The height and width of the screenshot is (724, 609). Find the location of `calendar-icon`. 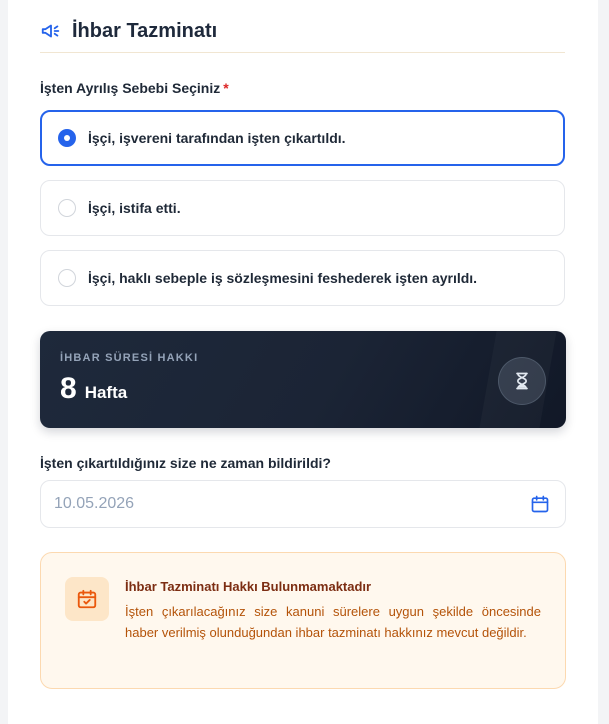

calendar-icon is located at coordinates (540, 504).